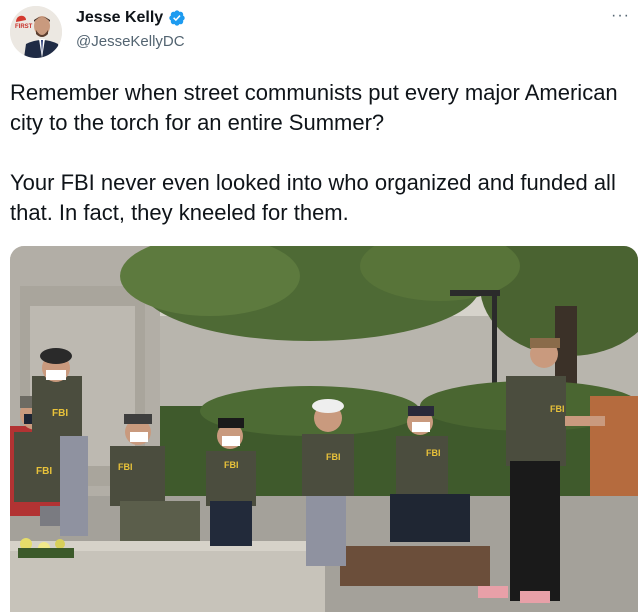 This screenshot has width=640, height=612. I want to click on avatar: FIRST, so click(36, 32).